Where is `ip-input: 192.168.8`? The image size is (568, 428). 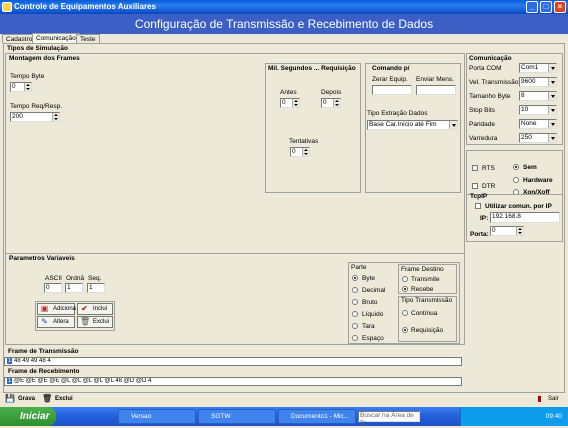 ip-input: 192.168.8 is located at coordinates (525, 217).